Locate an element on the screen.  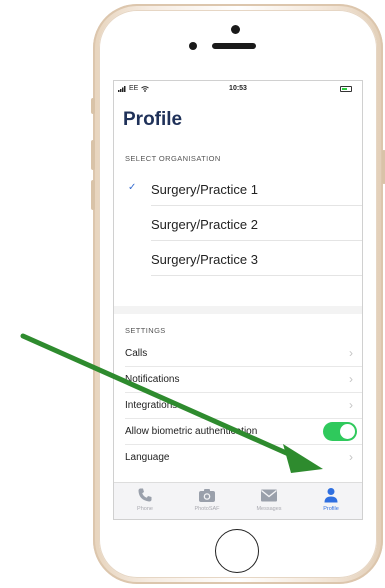
speaker-grille is located at coordinates (234, 46).